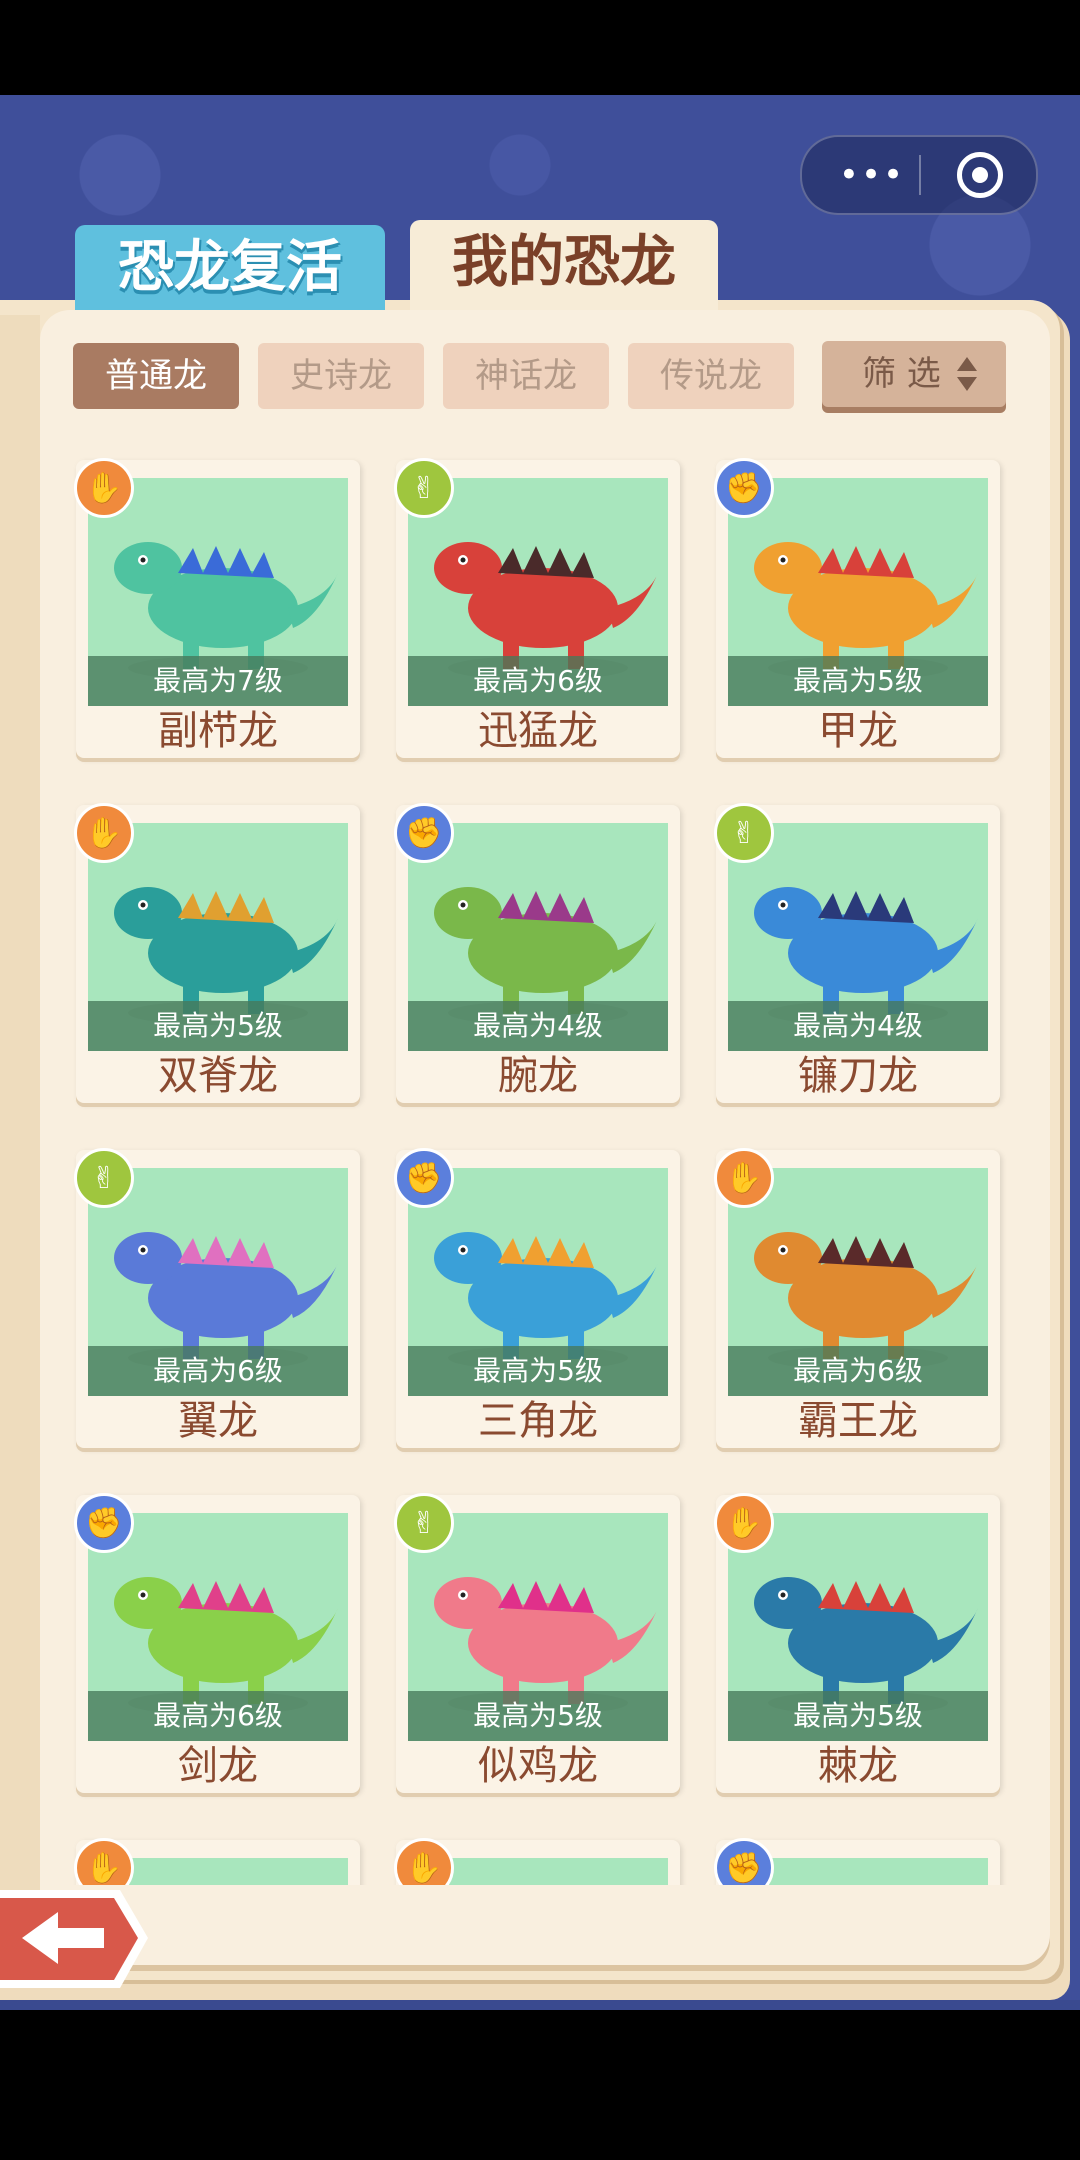 Image resolution: width=1080 pixels, height=2160 pixels. What do you see at coordinates (537, 1643) in the screenshot?
I see `dinosaur-card: 最高为5级 似鸡龙 ✌` at bounding box center [537, 1643].